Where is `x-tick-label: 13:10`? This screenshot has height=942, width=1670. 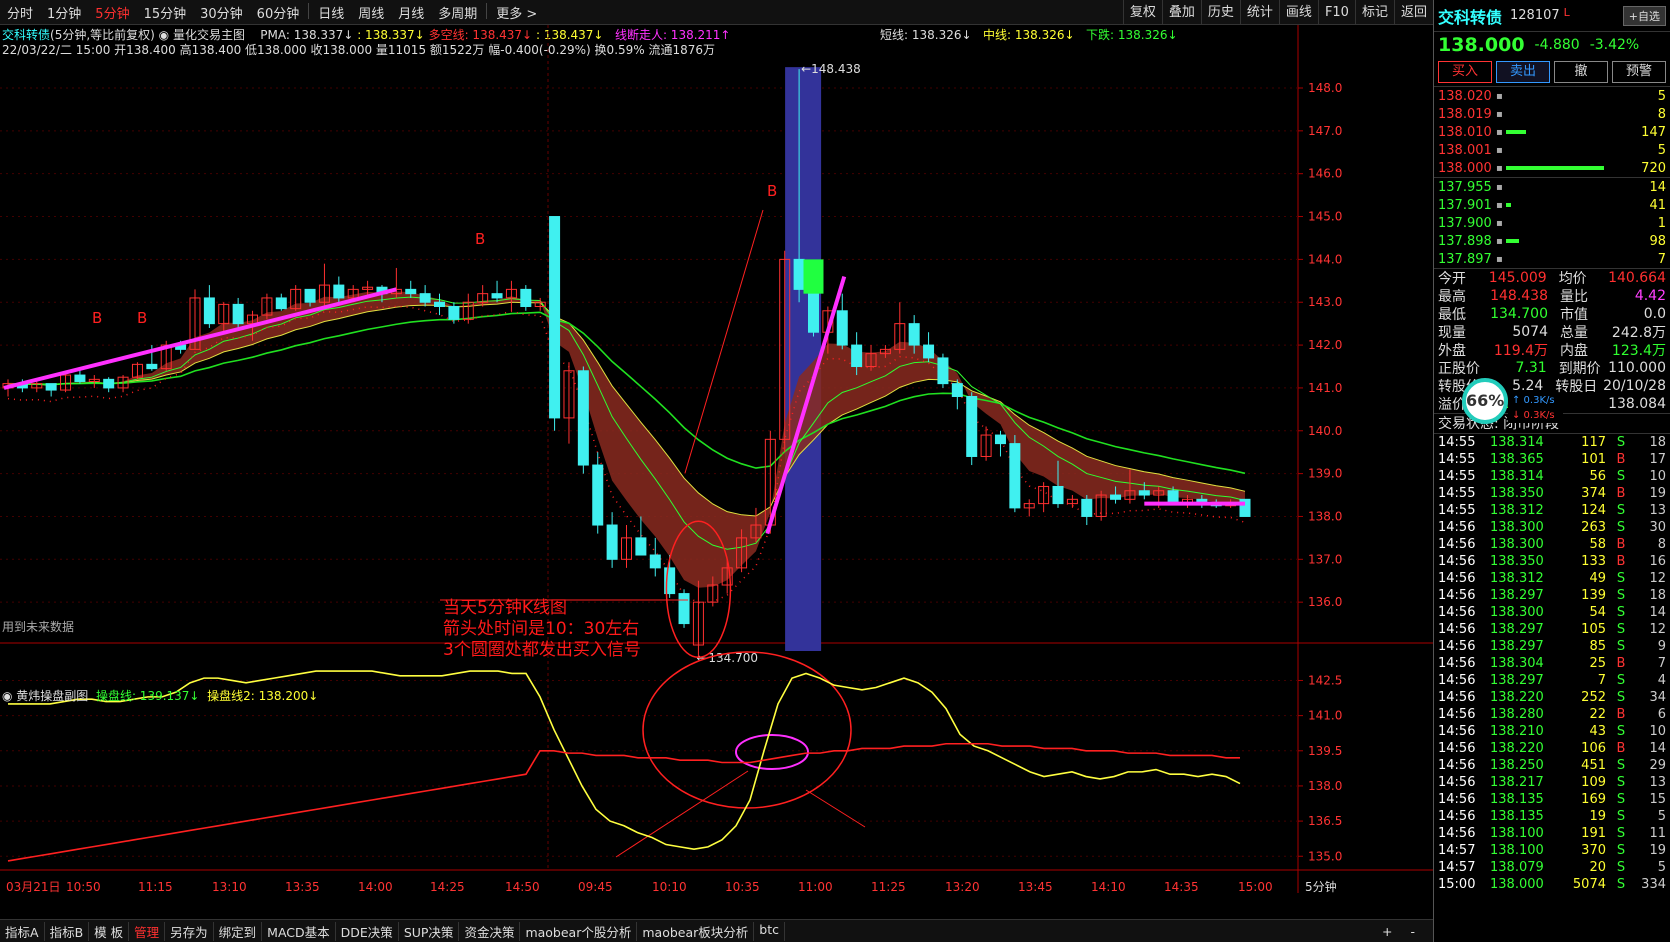 x-tick-label: 13:10 is located at coordinates (229, 887).